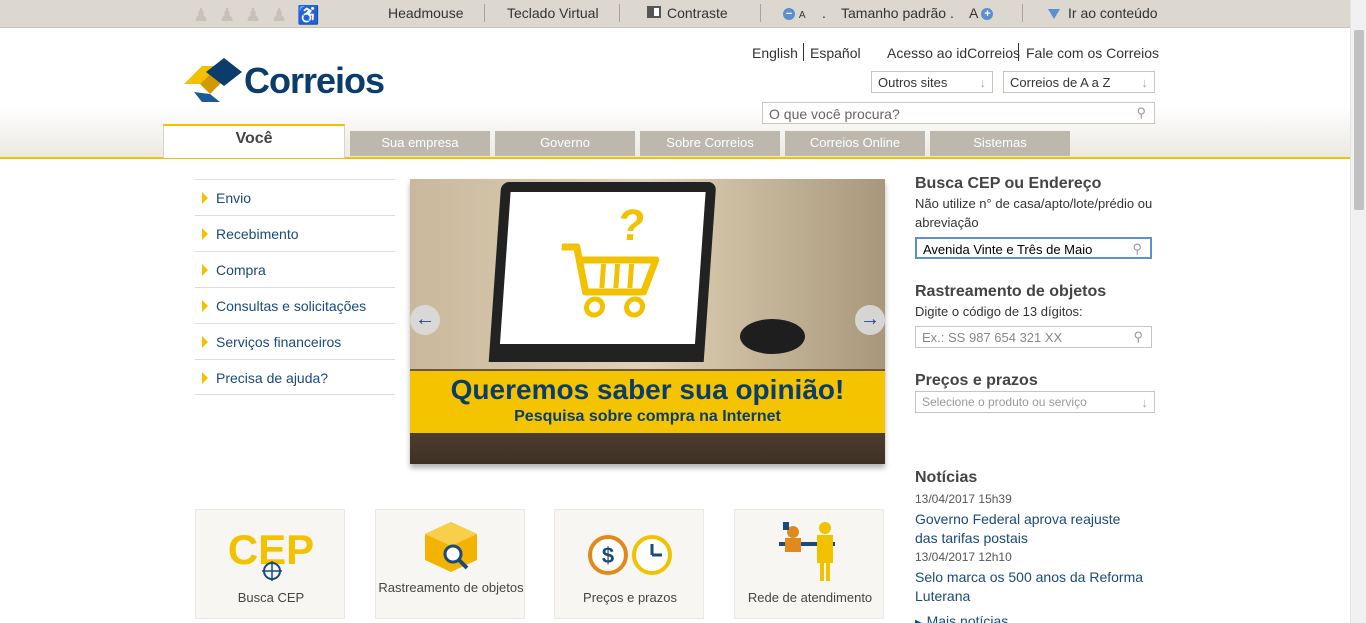 This screenshot has width=1366, height=623. Describe the element at coordinates (1000, 143) in the screenshot. I see `tab-sistemas: Sistemas` at that location.